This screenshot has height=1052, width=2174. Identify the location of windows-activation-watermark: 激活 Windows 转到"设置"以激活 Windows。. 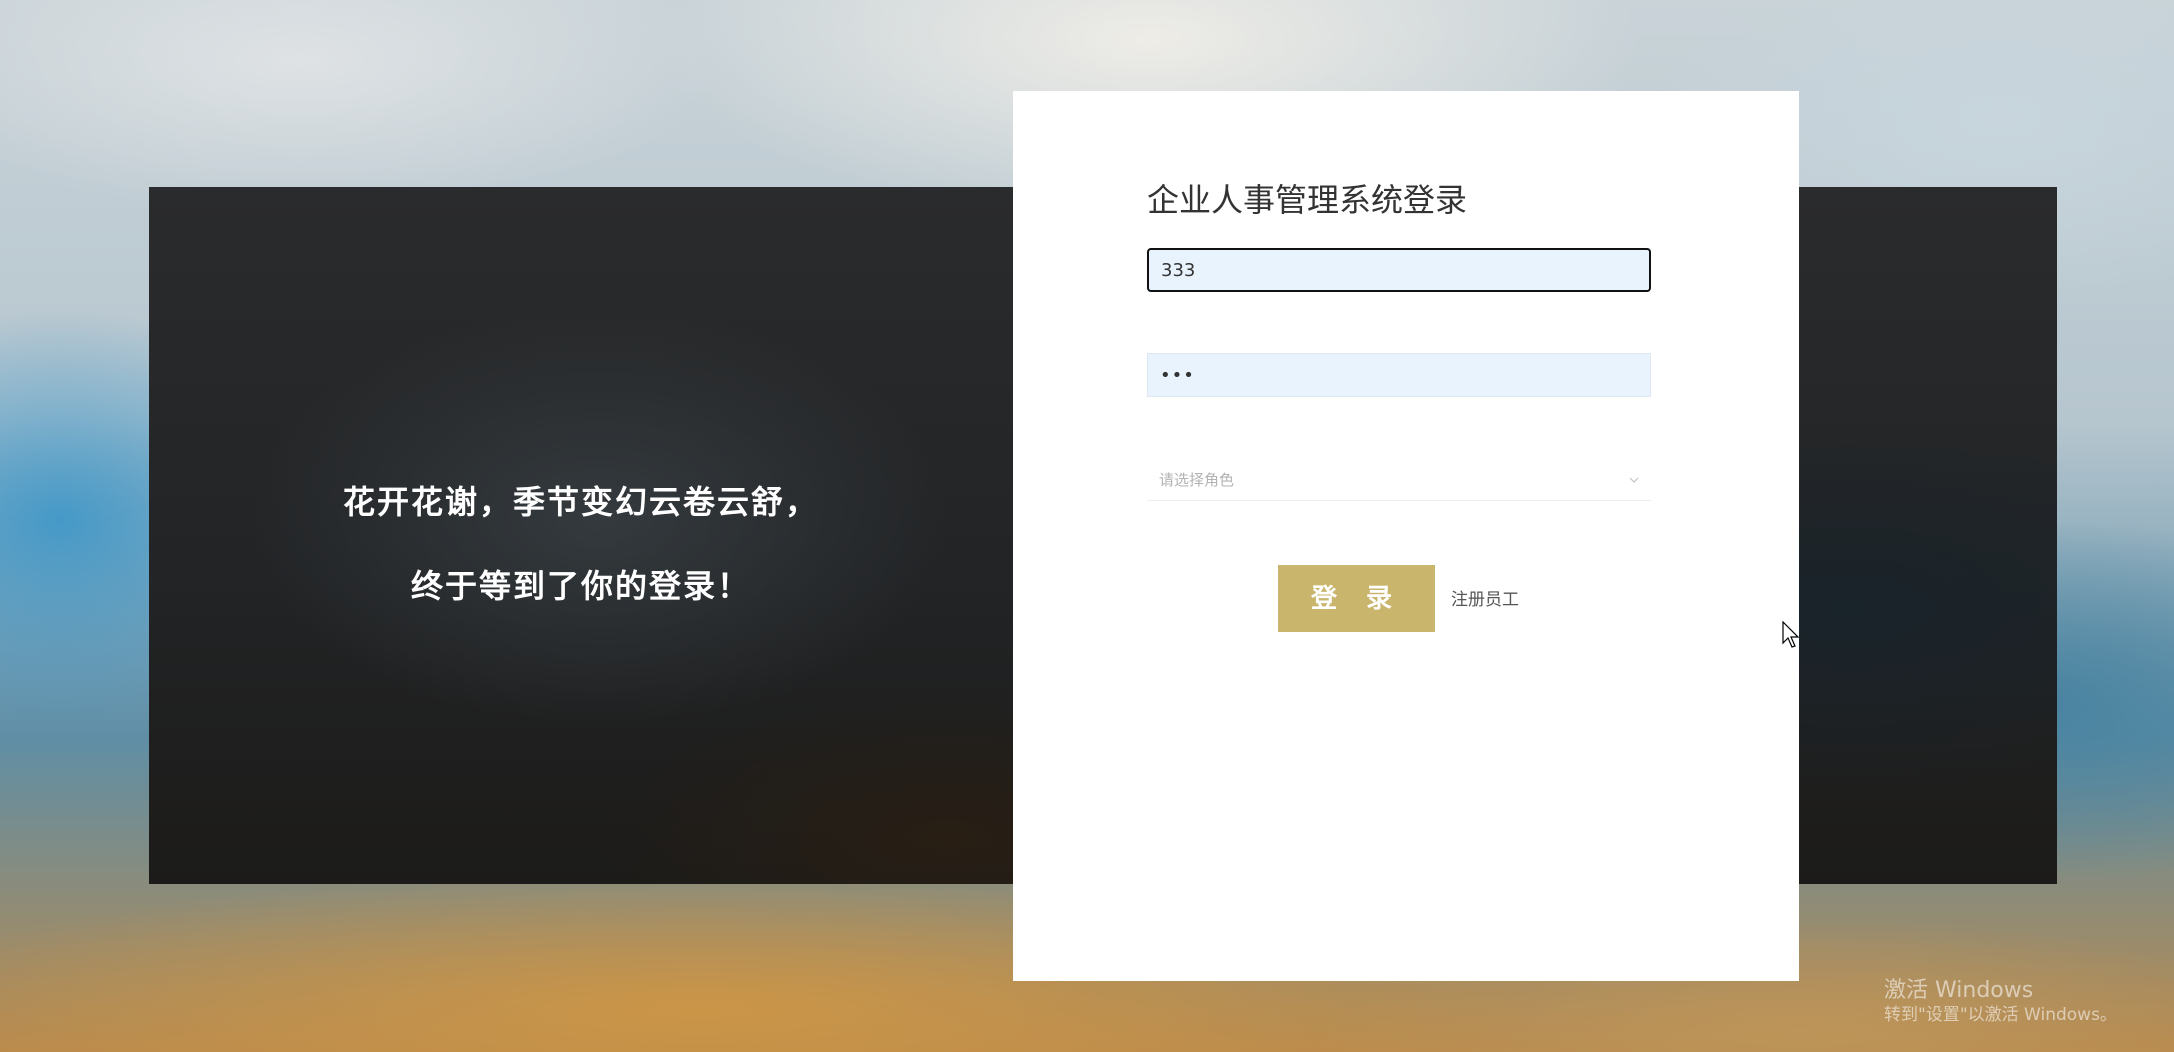
(2000, 998).